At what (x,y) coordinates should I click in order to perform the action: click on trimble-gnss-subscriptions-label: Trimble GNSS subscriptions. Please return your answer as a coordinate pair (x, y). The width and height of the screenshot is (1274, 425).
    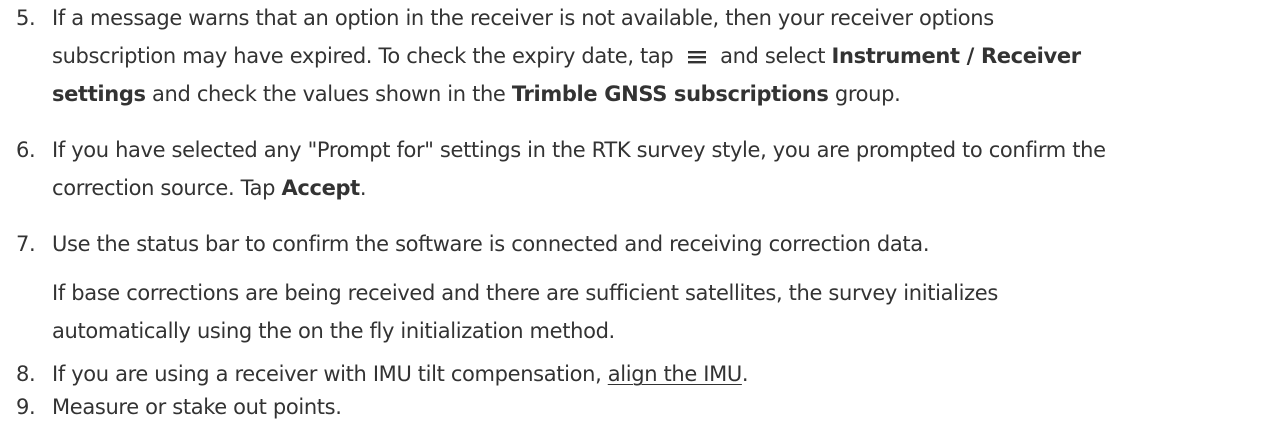
    Looking at the image, I should click on (670, 94).